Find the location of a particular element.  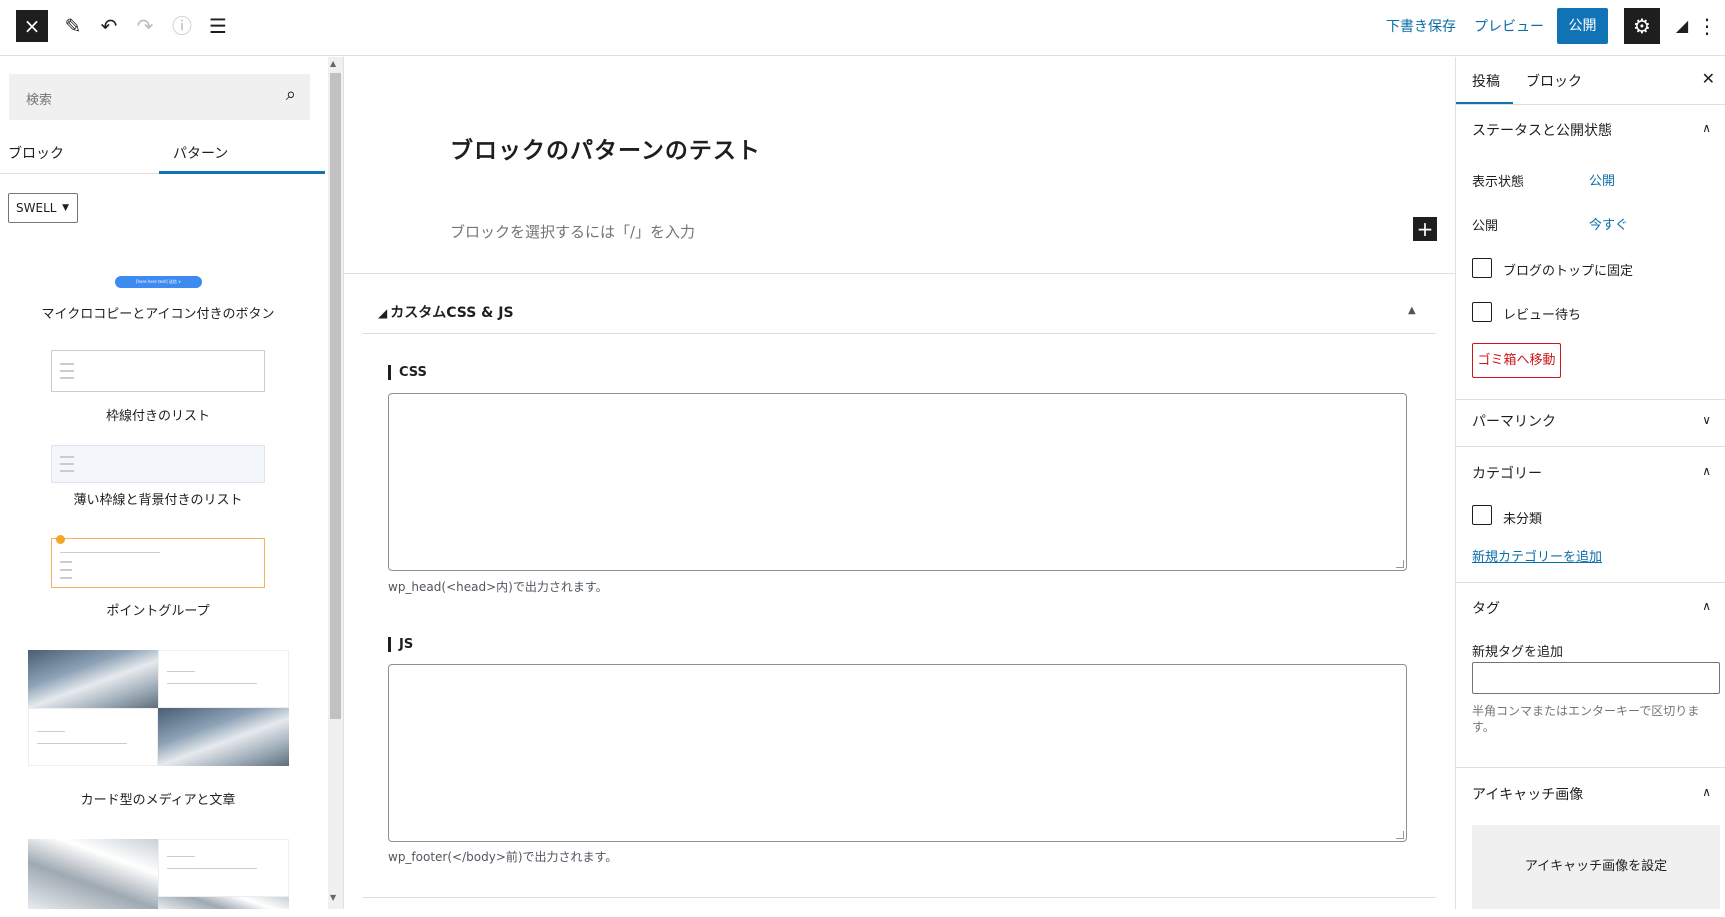

panel-title-categories: カテゴリー is located at coordinates (1507, 473).